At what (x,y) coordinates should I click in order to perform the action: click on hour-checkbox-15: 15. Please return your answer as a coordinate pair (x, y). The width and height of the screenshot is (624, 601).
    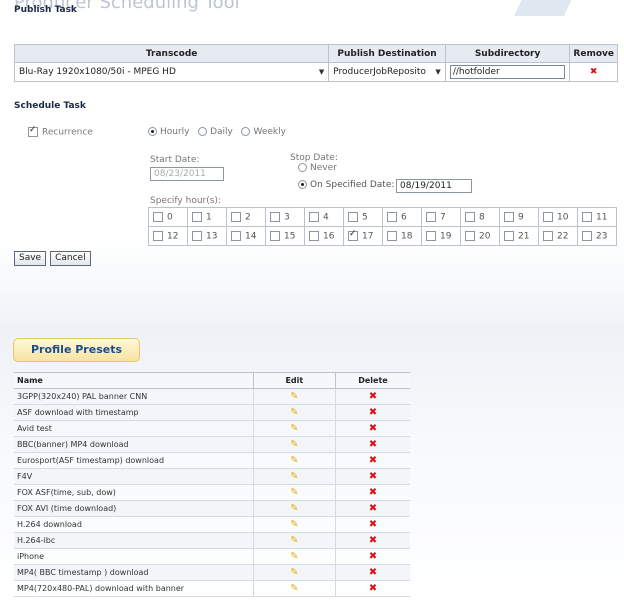
    Looking at the image, I should click on (285, 236).